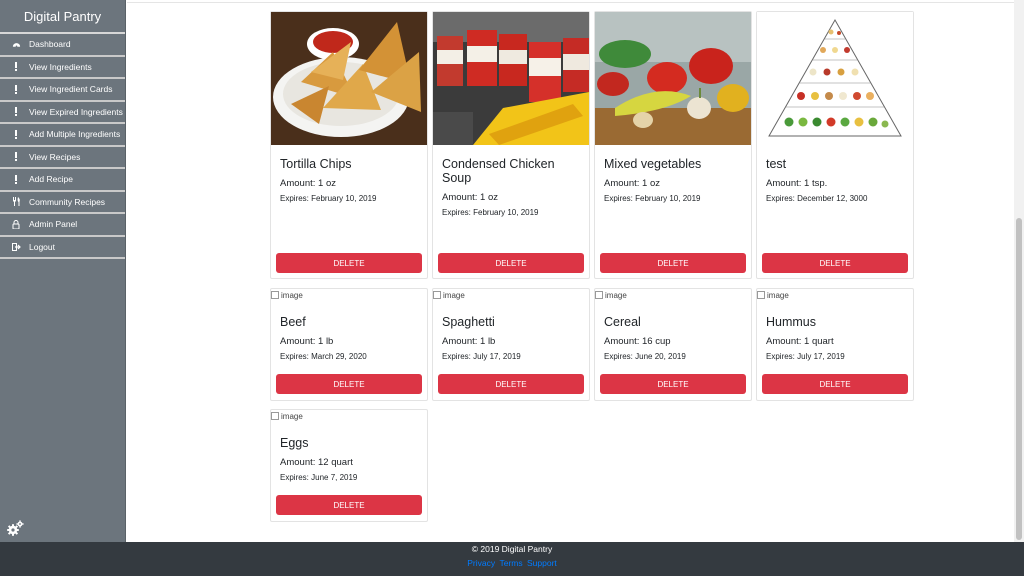 The height and width of the screenshot is (576, 1024). What do you see at coordinates (15, 529) in the screenshot?
I see `gears-icon` at bounding box center [15, 529].